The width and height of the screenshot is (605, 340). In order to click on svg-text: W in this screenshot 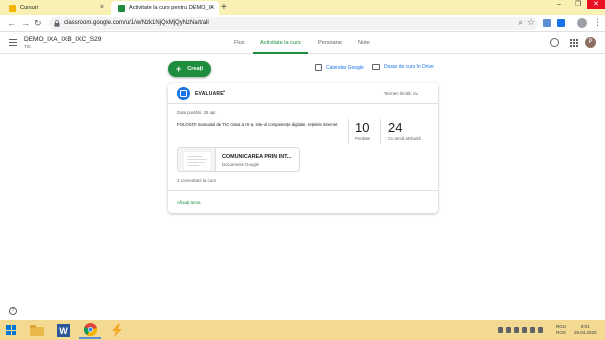, I will do `click(63, 331)`.